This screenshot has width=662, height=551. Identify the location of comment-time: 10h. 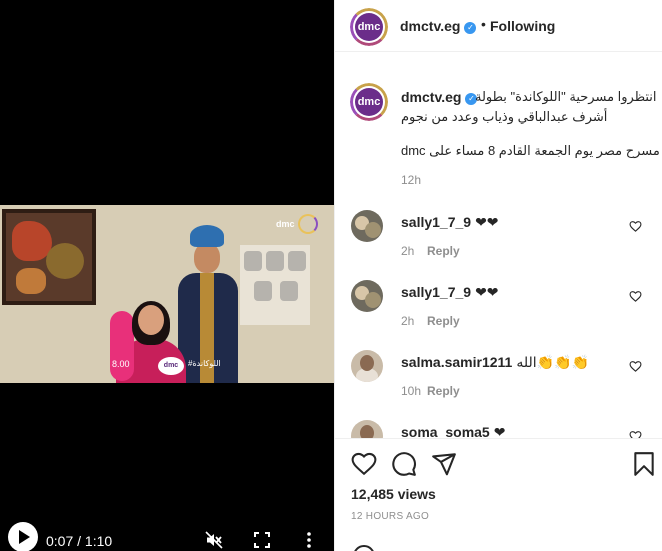
(411, 391).